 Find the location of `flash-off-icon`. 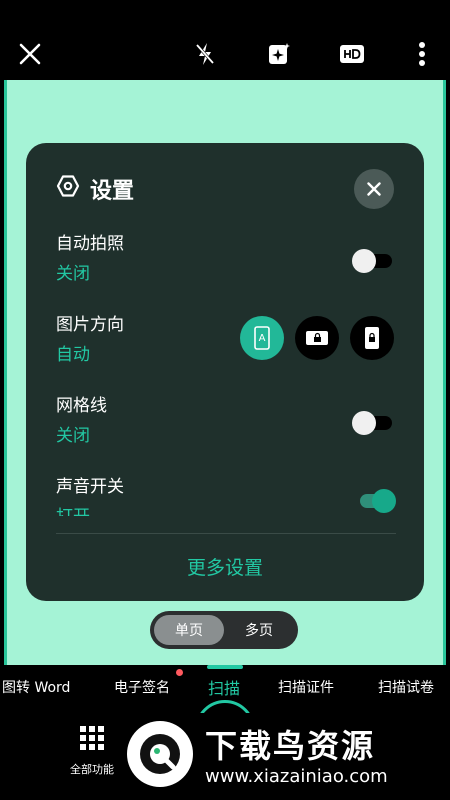

flash-off-icon is located at coordinates (205, 54).